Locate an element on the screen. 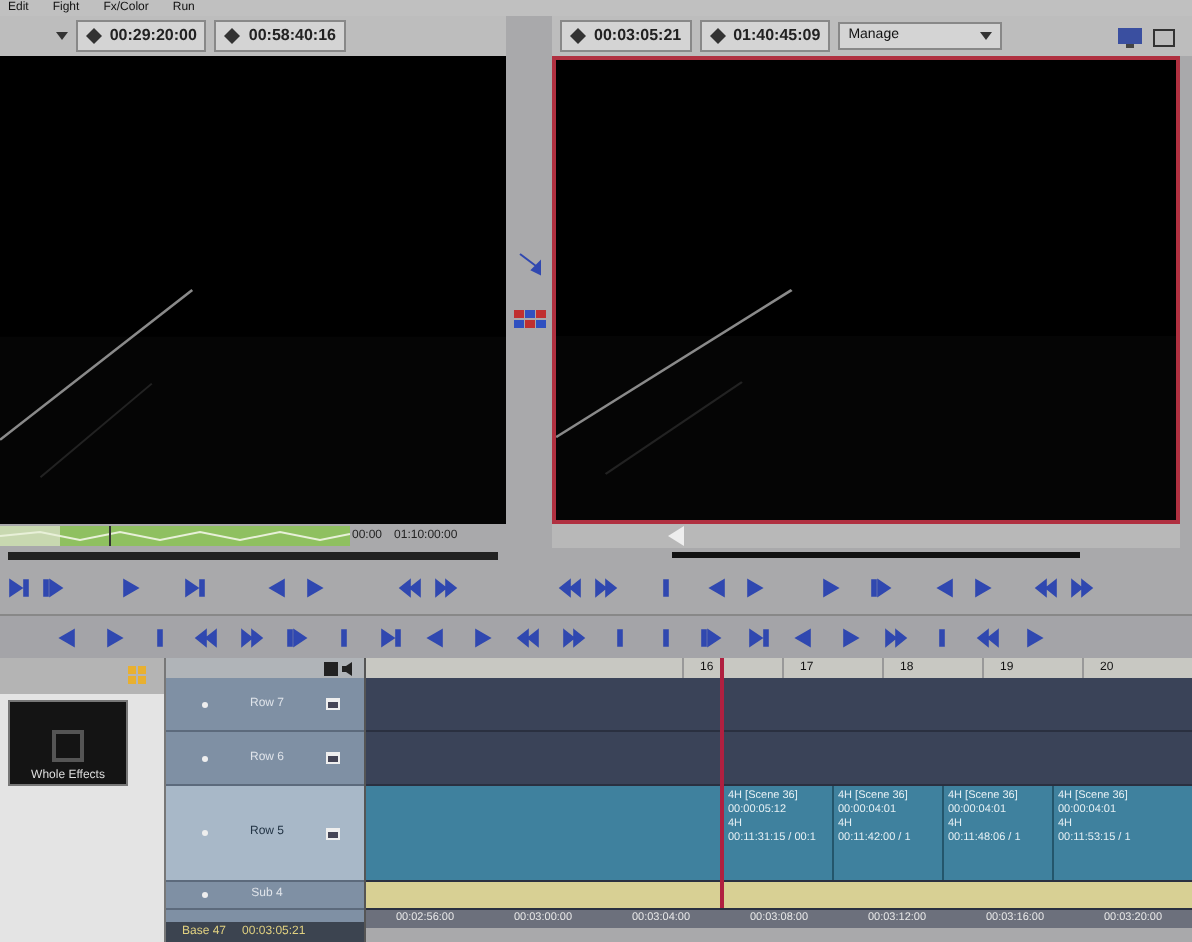 This screenshot has height=942, width=1192. rewind-icon is located at coordinates (1046, 588).